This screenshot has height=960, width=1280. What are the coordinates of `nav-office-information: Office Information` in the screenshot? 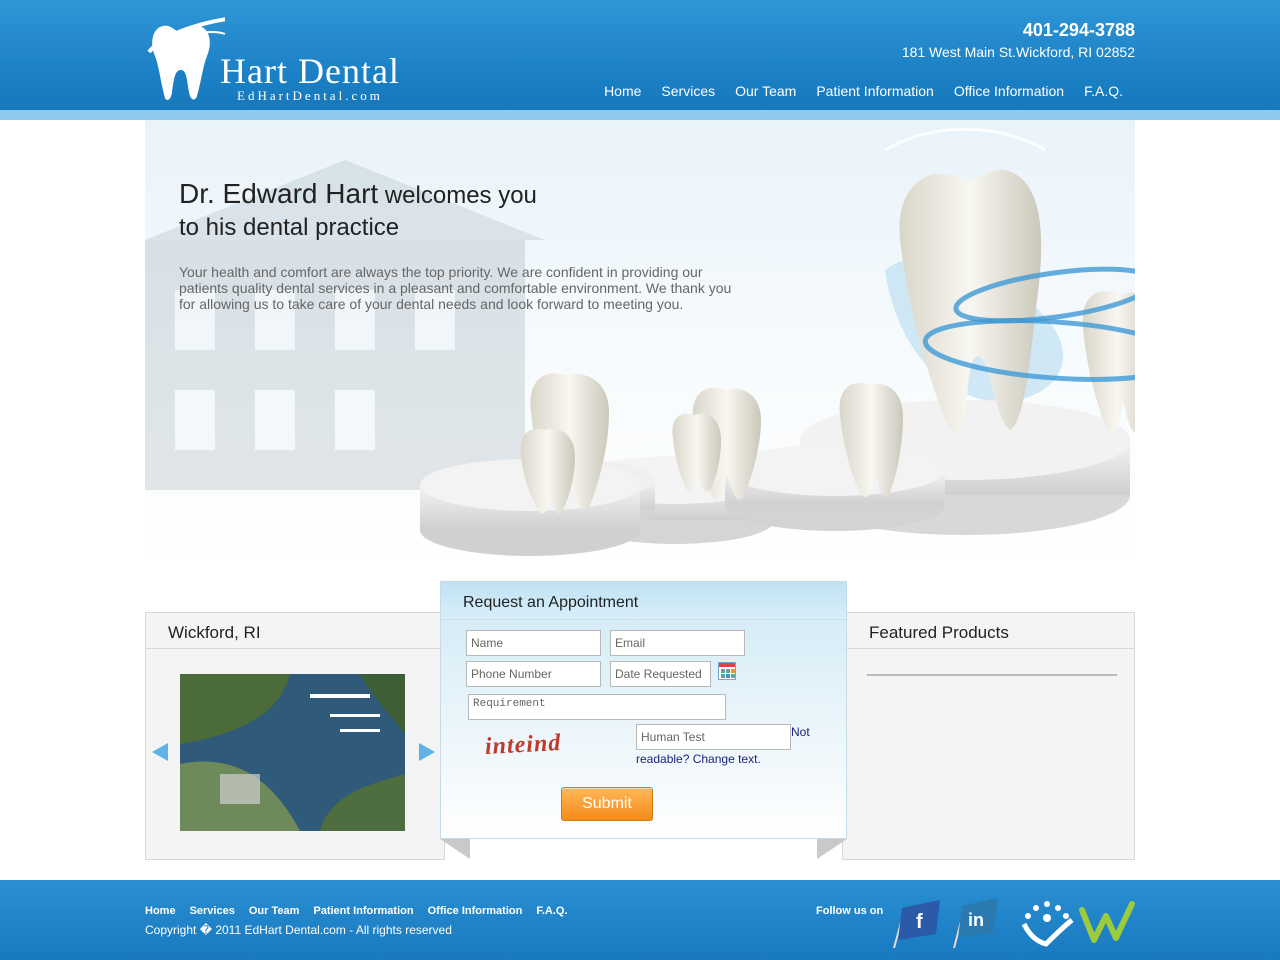 It's located at (1009, 91).